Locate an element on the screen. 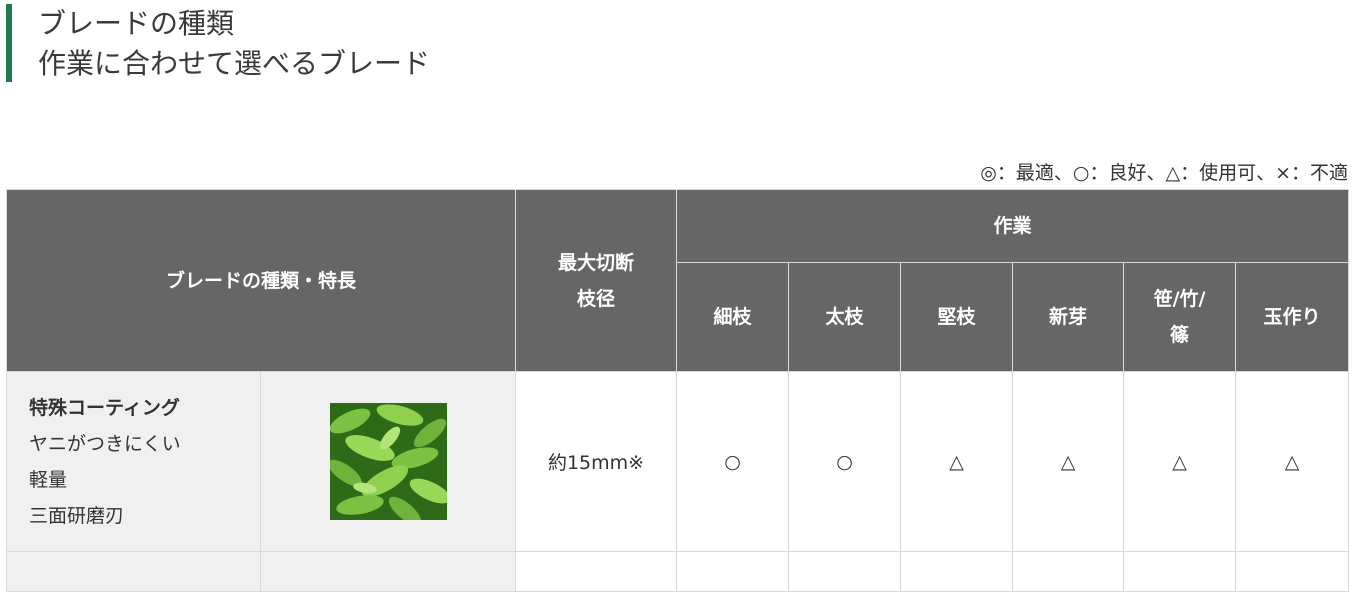  rating-legend: ◎：最適、○：良好、△：使用可、×：不適 is located at coordinates (1164, 173).